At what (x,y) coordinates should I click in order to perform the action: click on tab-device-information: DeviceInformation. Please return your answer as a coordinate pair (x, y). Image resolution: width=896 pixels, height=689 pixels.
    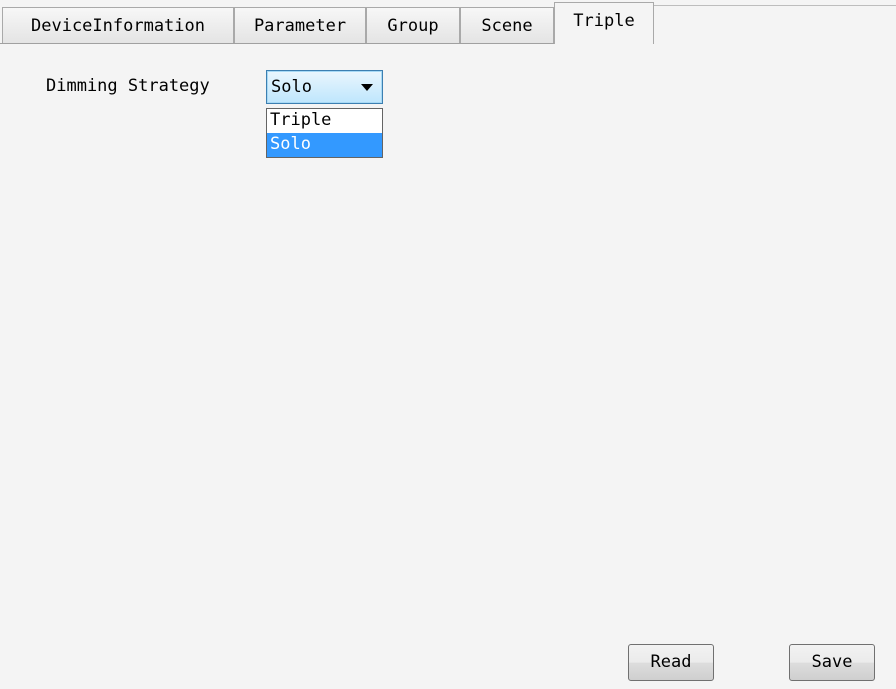
    Looking at the image, I should click on (118, 25).